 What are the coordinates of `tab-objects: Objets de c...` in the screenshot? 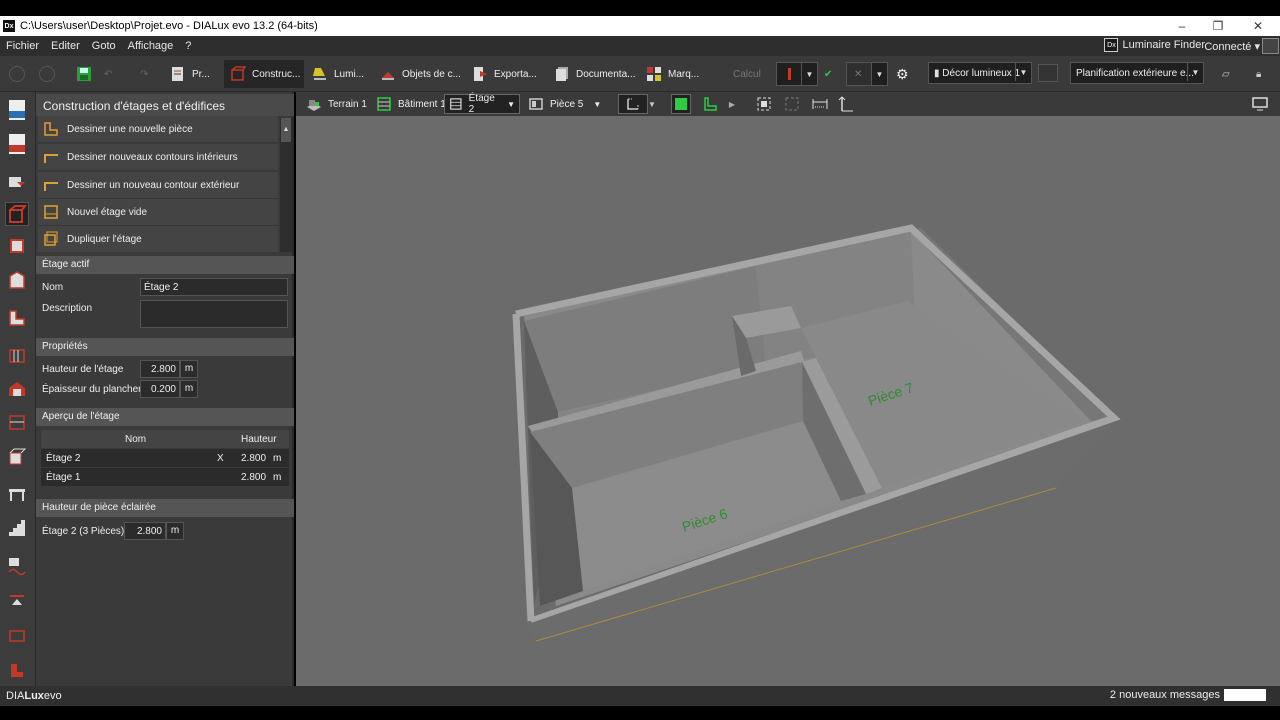 It's located at (423, 74).